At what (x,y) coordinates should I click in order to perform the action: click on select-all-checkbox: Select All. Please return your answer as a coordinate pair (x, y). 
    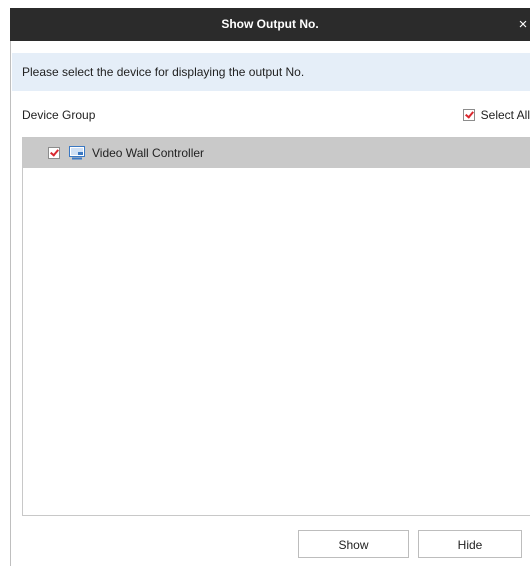
    Looking at the image, I should click on (496, 115).